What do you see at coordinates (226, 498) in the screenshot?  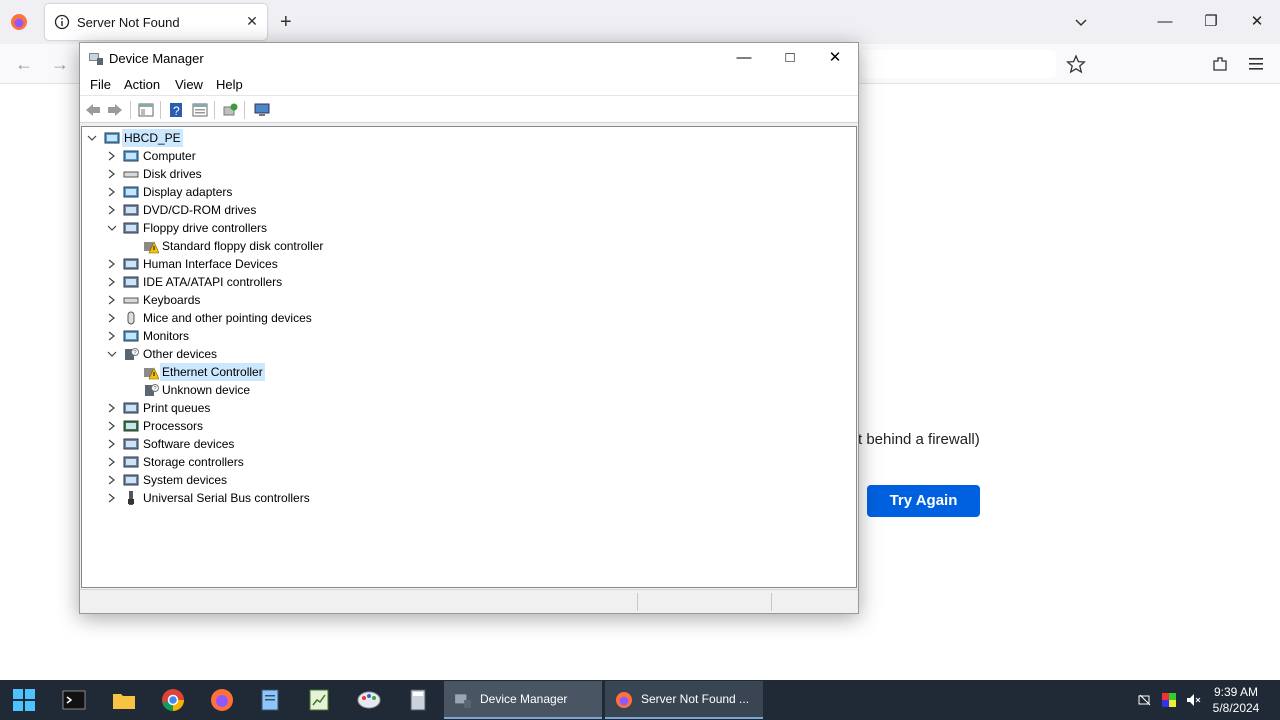 I see `tree-item-label: Universal Serial Bus controllers` at bounding box center [226, 498].